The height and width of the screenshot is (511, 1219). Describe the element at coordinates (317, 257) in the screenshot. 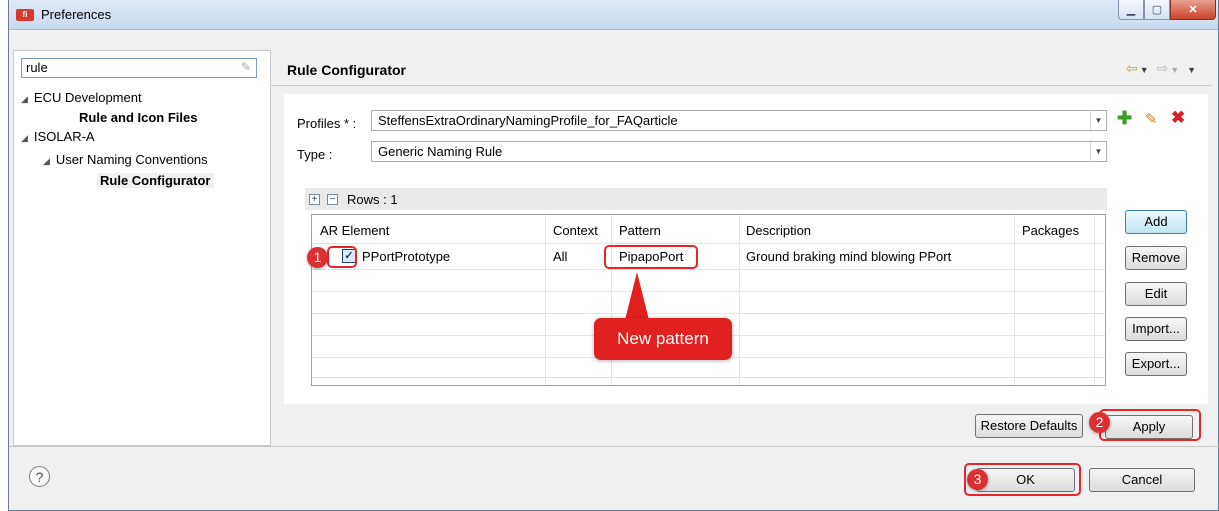

I see `step1-badge: 1` at that location.